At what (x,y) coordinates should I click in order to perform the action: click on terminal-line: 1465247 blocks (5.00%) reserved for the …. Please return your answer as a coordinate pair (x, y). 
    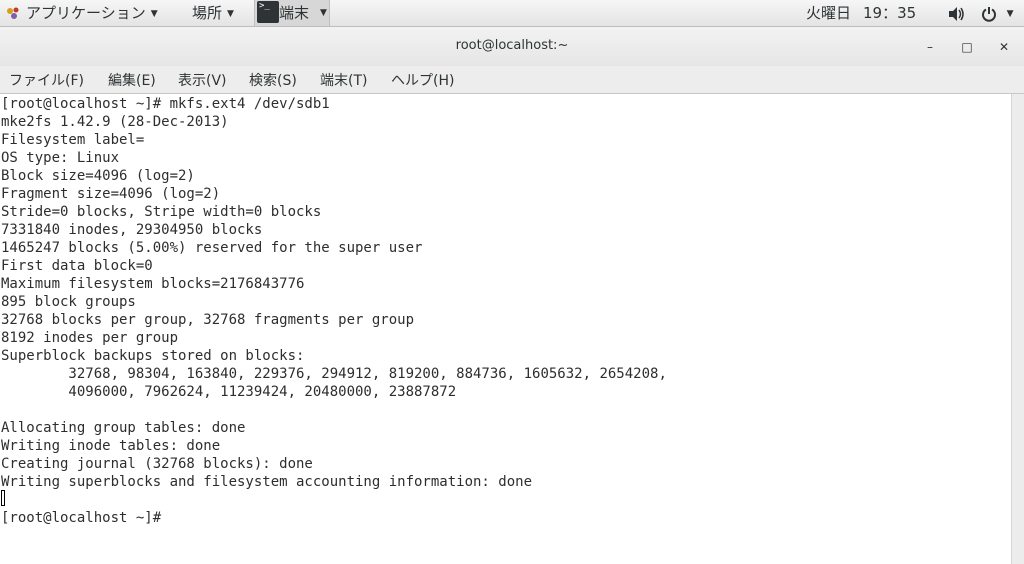
    Looking at the image, I should click on (212, 248).